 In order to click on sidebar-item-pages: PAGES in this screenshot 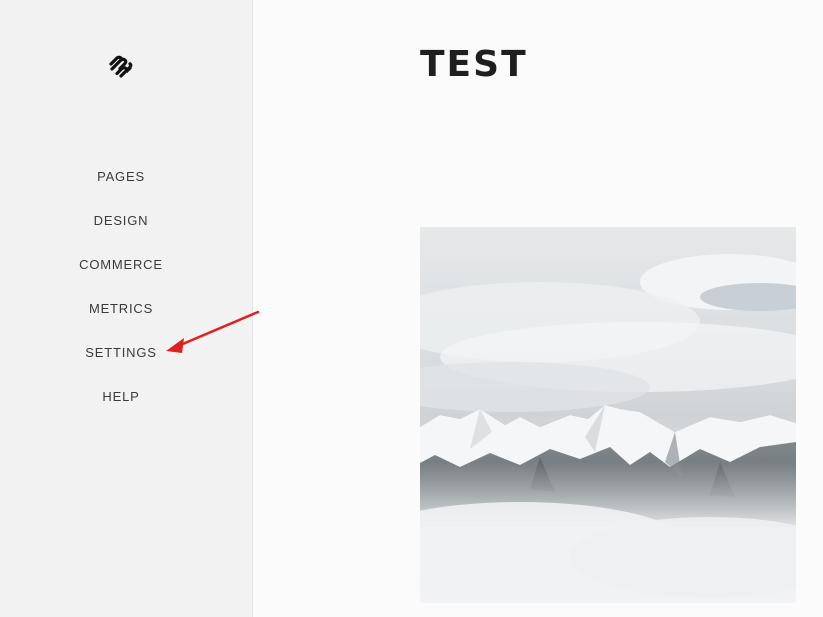, I will do `click(121, 189)`.